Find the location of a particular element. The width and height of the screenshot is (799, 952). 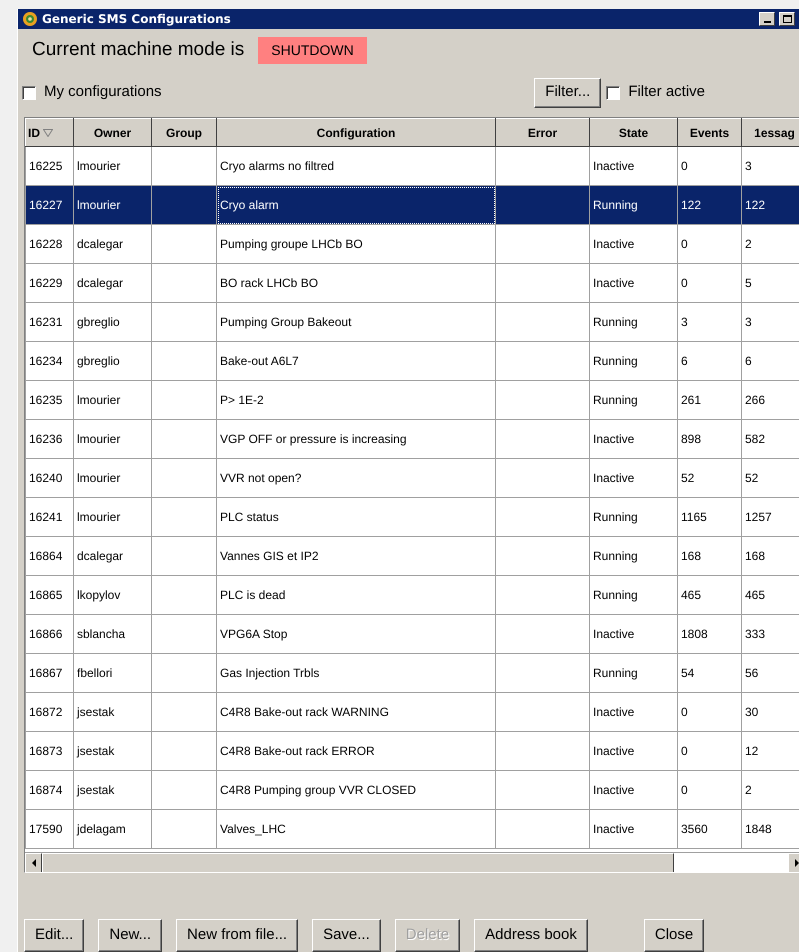

table-cell: fbellori is located at coordinates (113, 673).